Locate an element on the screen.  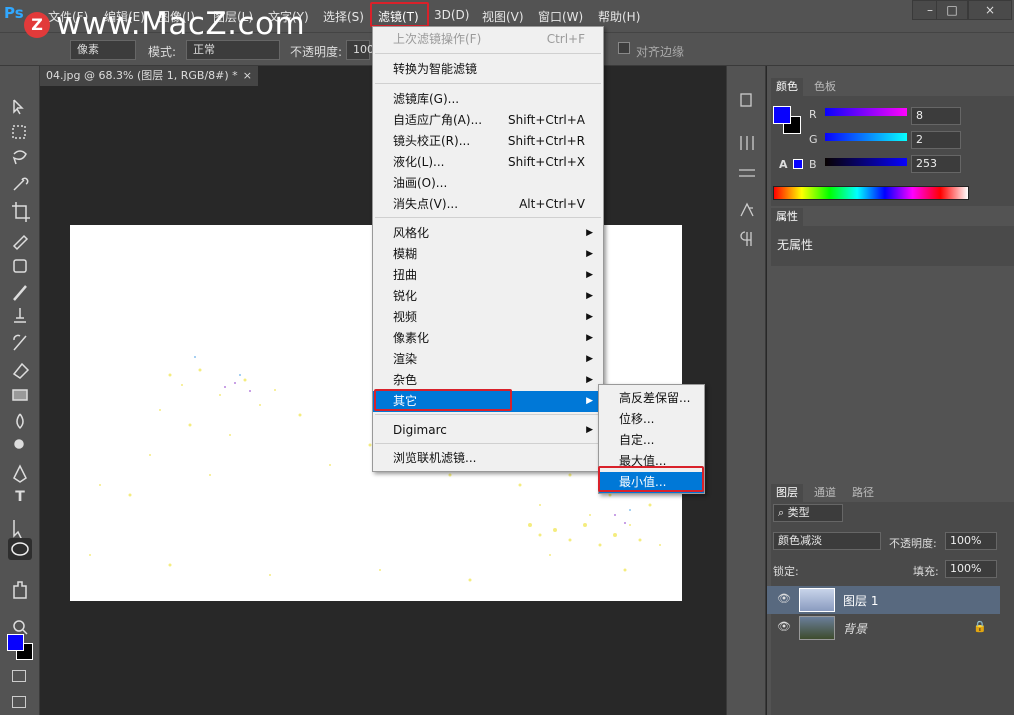
other-highlight-box is located at coordinates (443, 400).